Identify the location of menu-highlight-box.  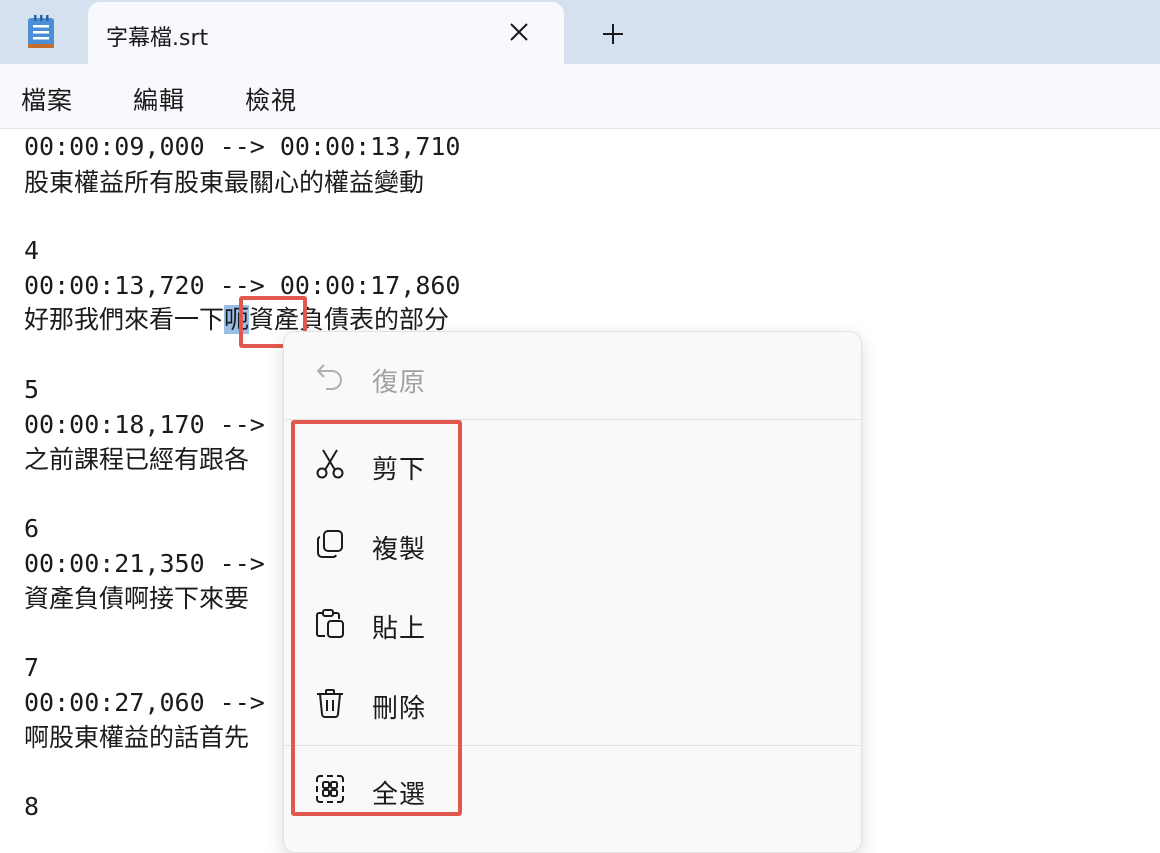
(376, 618).